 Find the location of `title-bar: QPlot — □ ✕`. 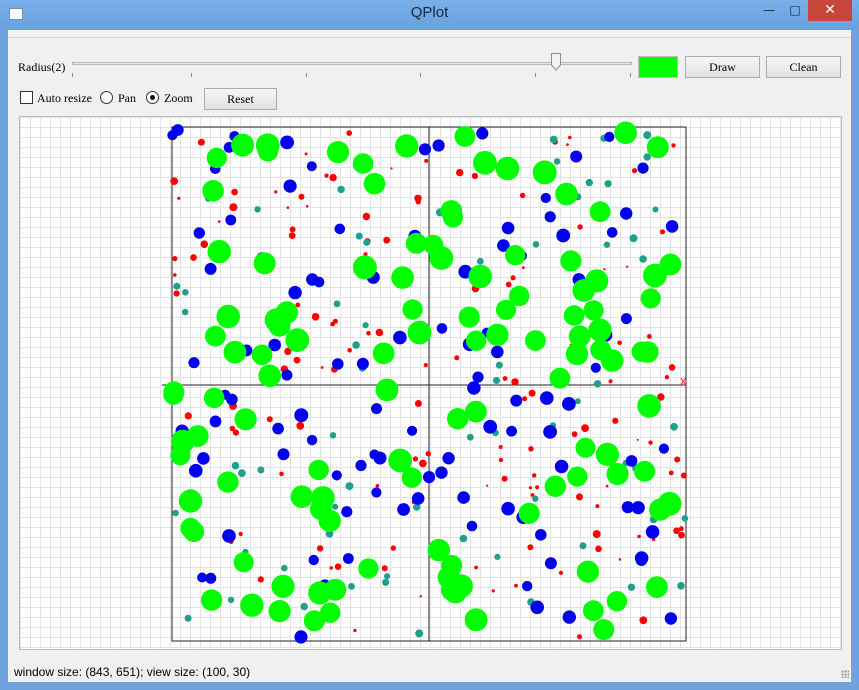

title-bar: QPlot — □ ✕ is located at coordinates (429, 15).